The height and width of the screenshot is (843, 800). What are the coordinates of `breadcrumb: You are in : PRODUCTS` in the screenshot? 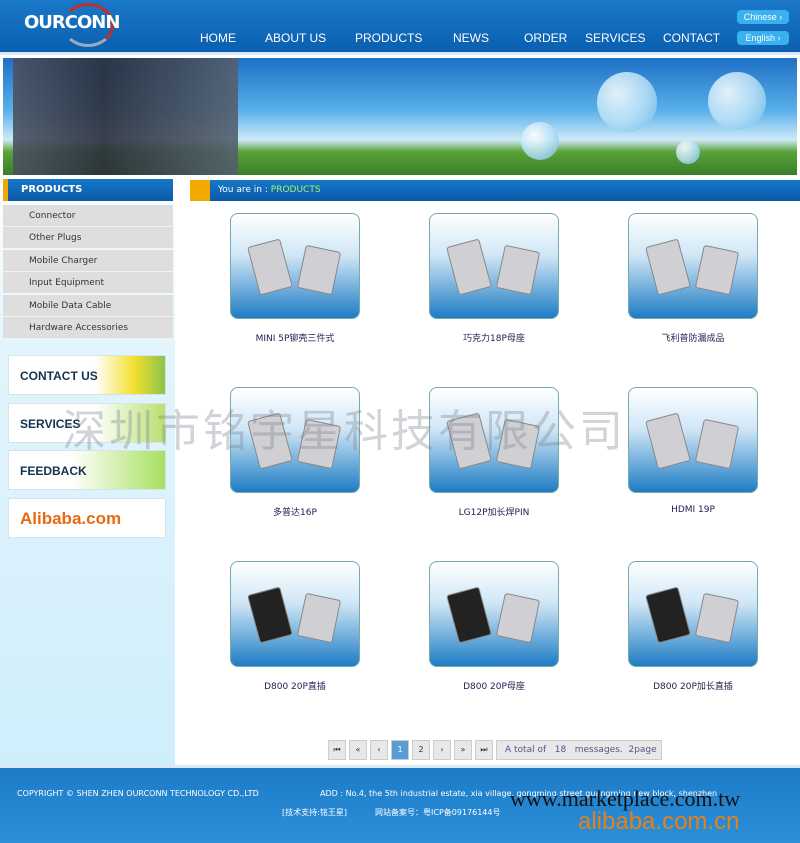 It's located at (495, 190).